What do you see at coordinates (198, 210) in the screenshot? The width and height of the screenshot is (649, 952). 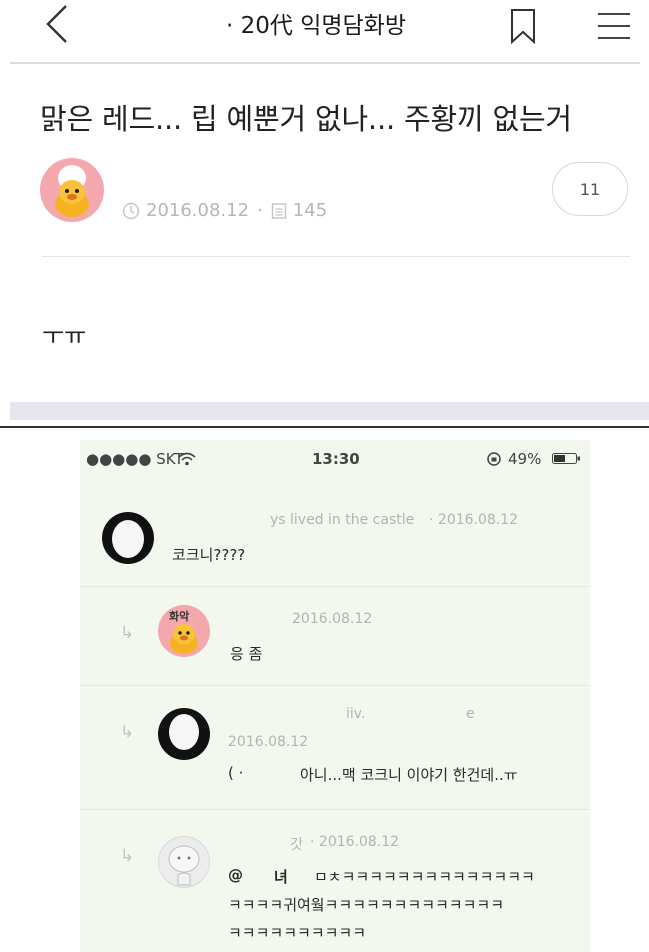 I see `post-date: 2016.08.12` at bounding box center [198, 210].